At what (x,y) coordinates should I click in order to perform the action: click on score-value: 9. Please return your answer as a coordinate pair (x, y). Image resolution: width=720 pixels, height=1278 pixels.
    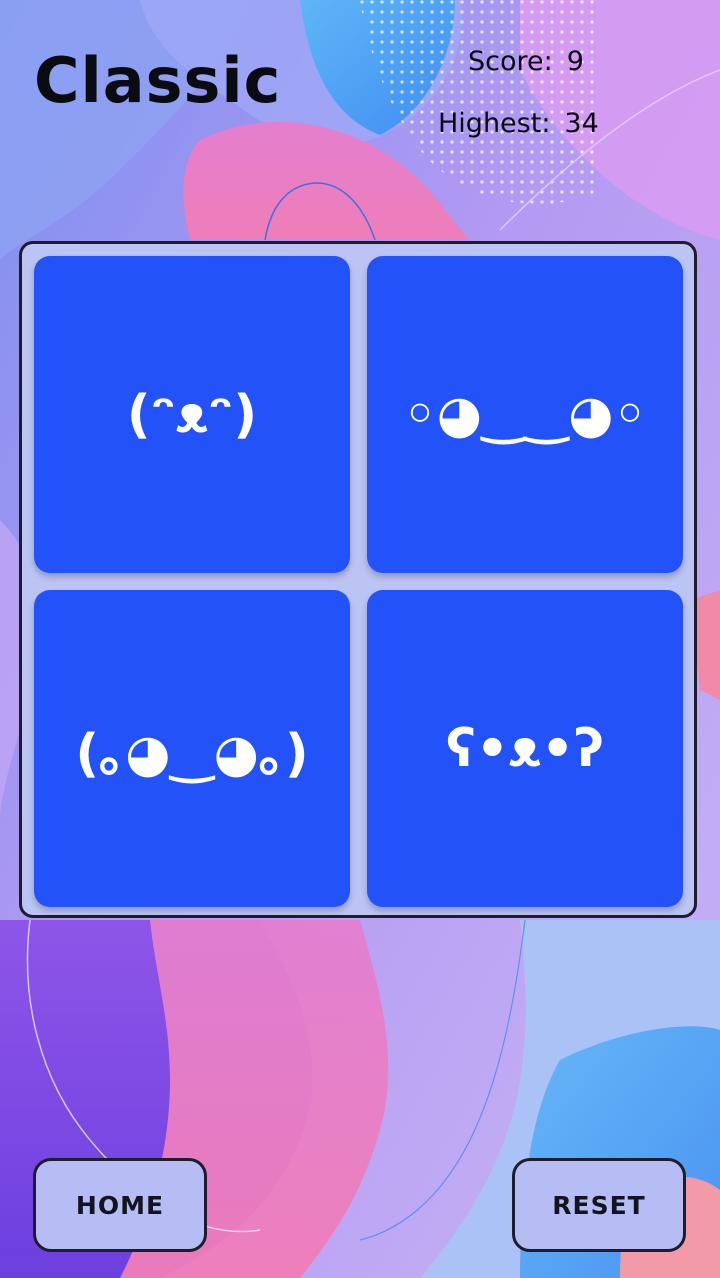
    Looking at the image, I should click on (575, 61).